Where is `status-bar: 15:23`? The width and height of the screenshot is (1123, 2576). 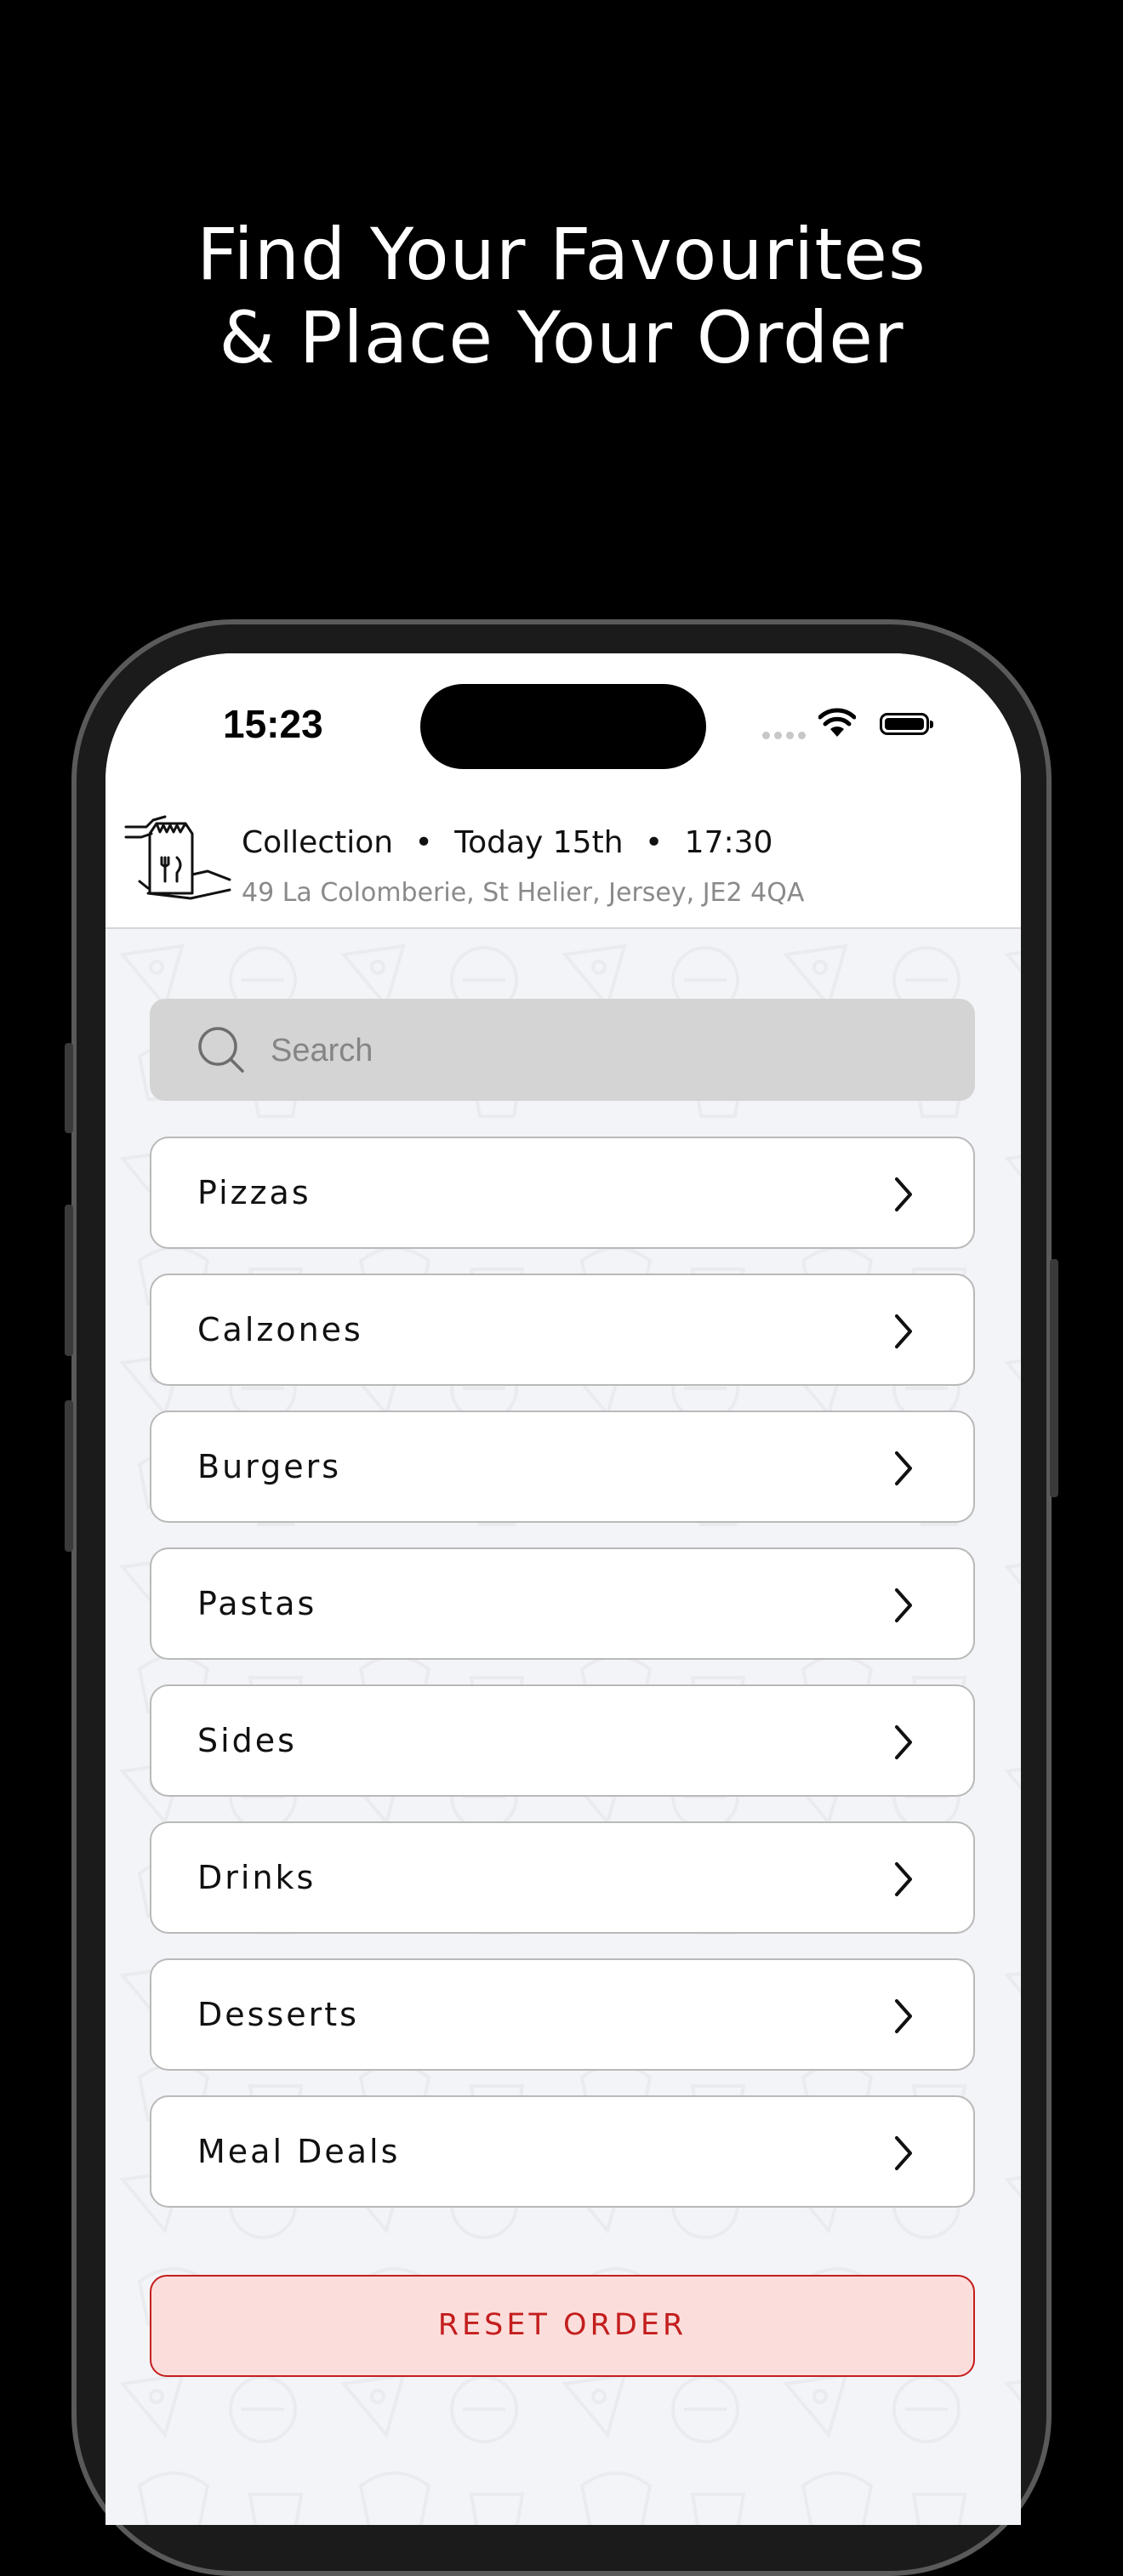
status-bar: 15:23 is located at coordinates (563, 725).